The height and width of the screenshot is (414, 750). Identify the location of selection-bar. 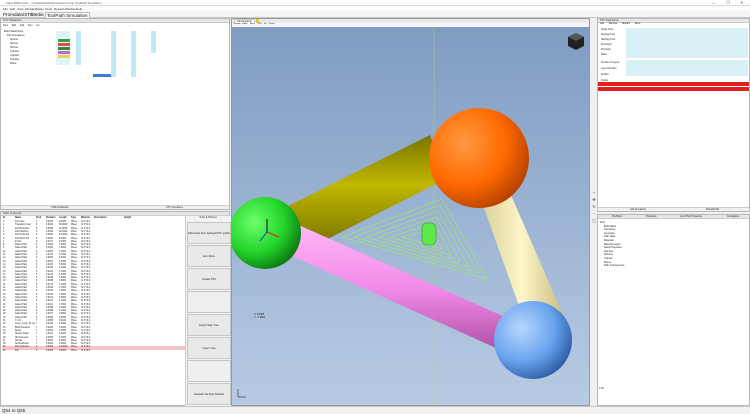
(102, 75).